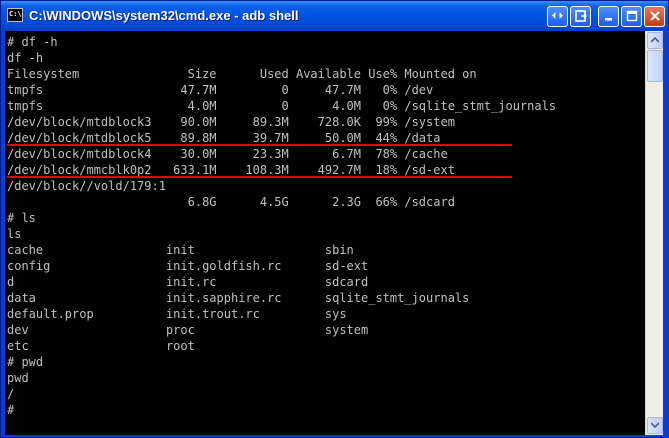 This screenshot has width=669, height=438. What do you see at coordinates (631, 16) in the screenshot?
I see `maximize-button` at bounding box center [631, 16].